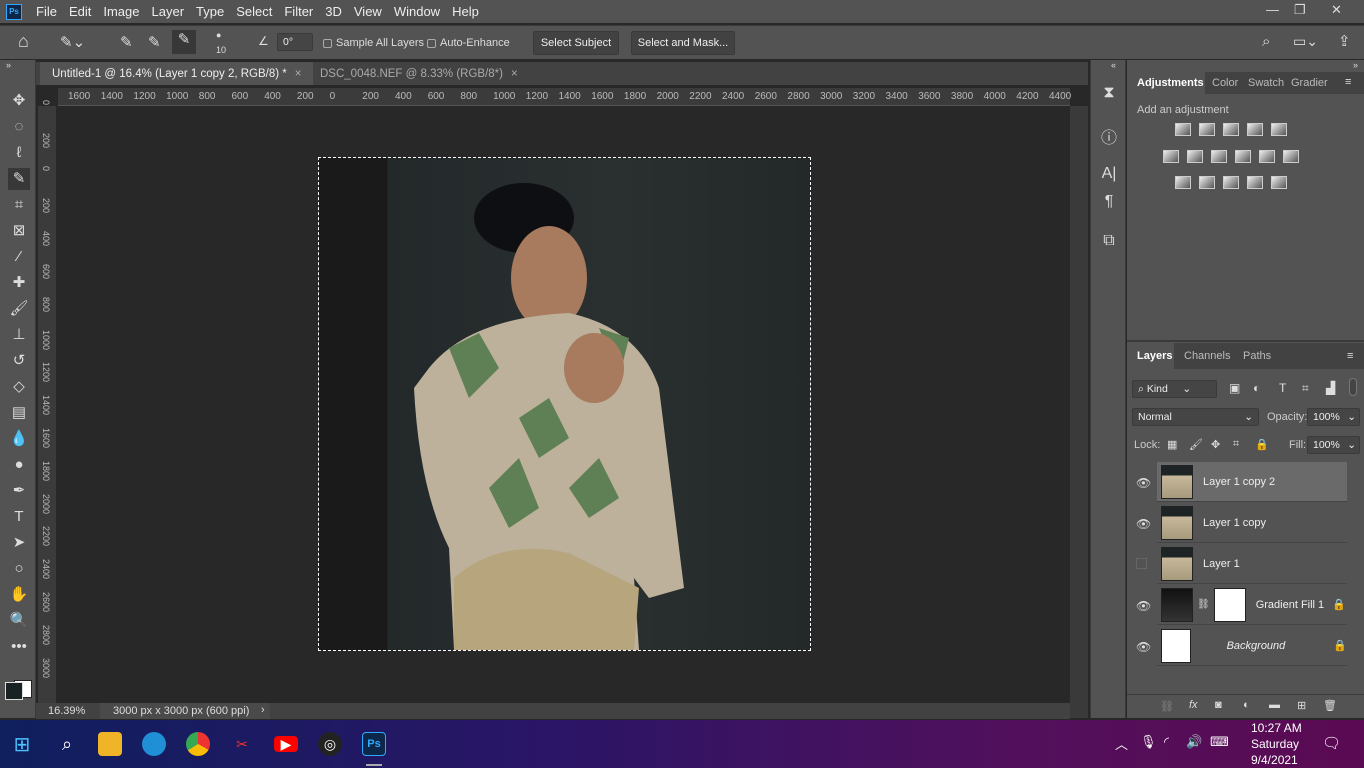 The width and height of the screenshot is (1364, 768). Describe the element at coordinates (1353, 387) in the screenshot. I see `filter-toggle` at that location.